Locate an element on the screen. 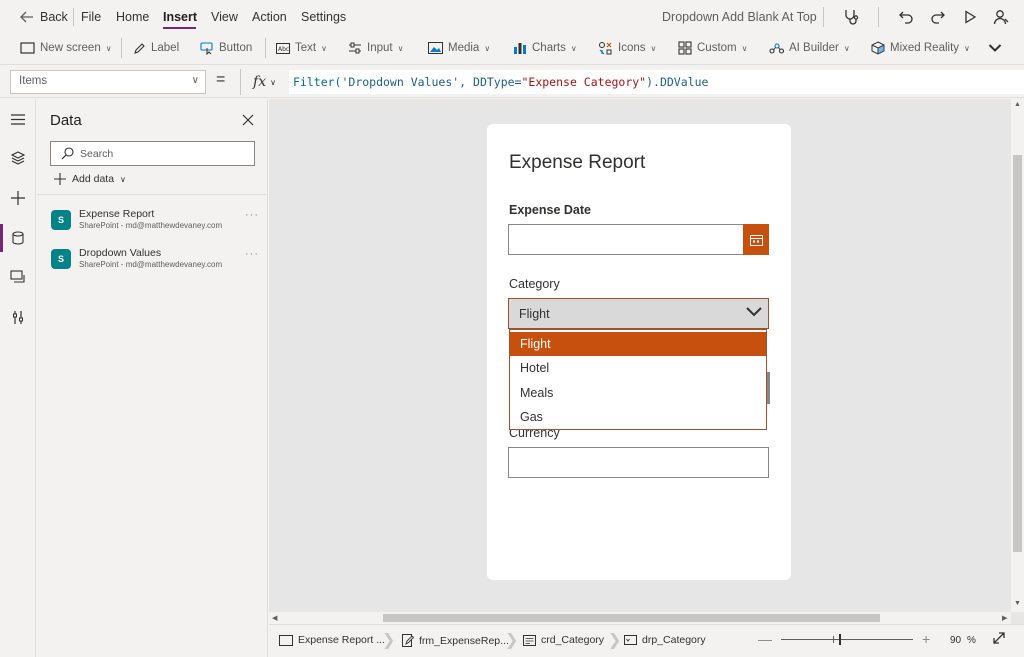 The image size is (1024, 657). add-data-button: Add data ∨ is located at coordinates (90, 179).